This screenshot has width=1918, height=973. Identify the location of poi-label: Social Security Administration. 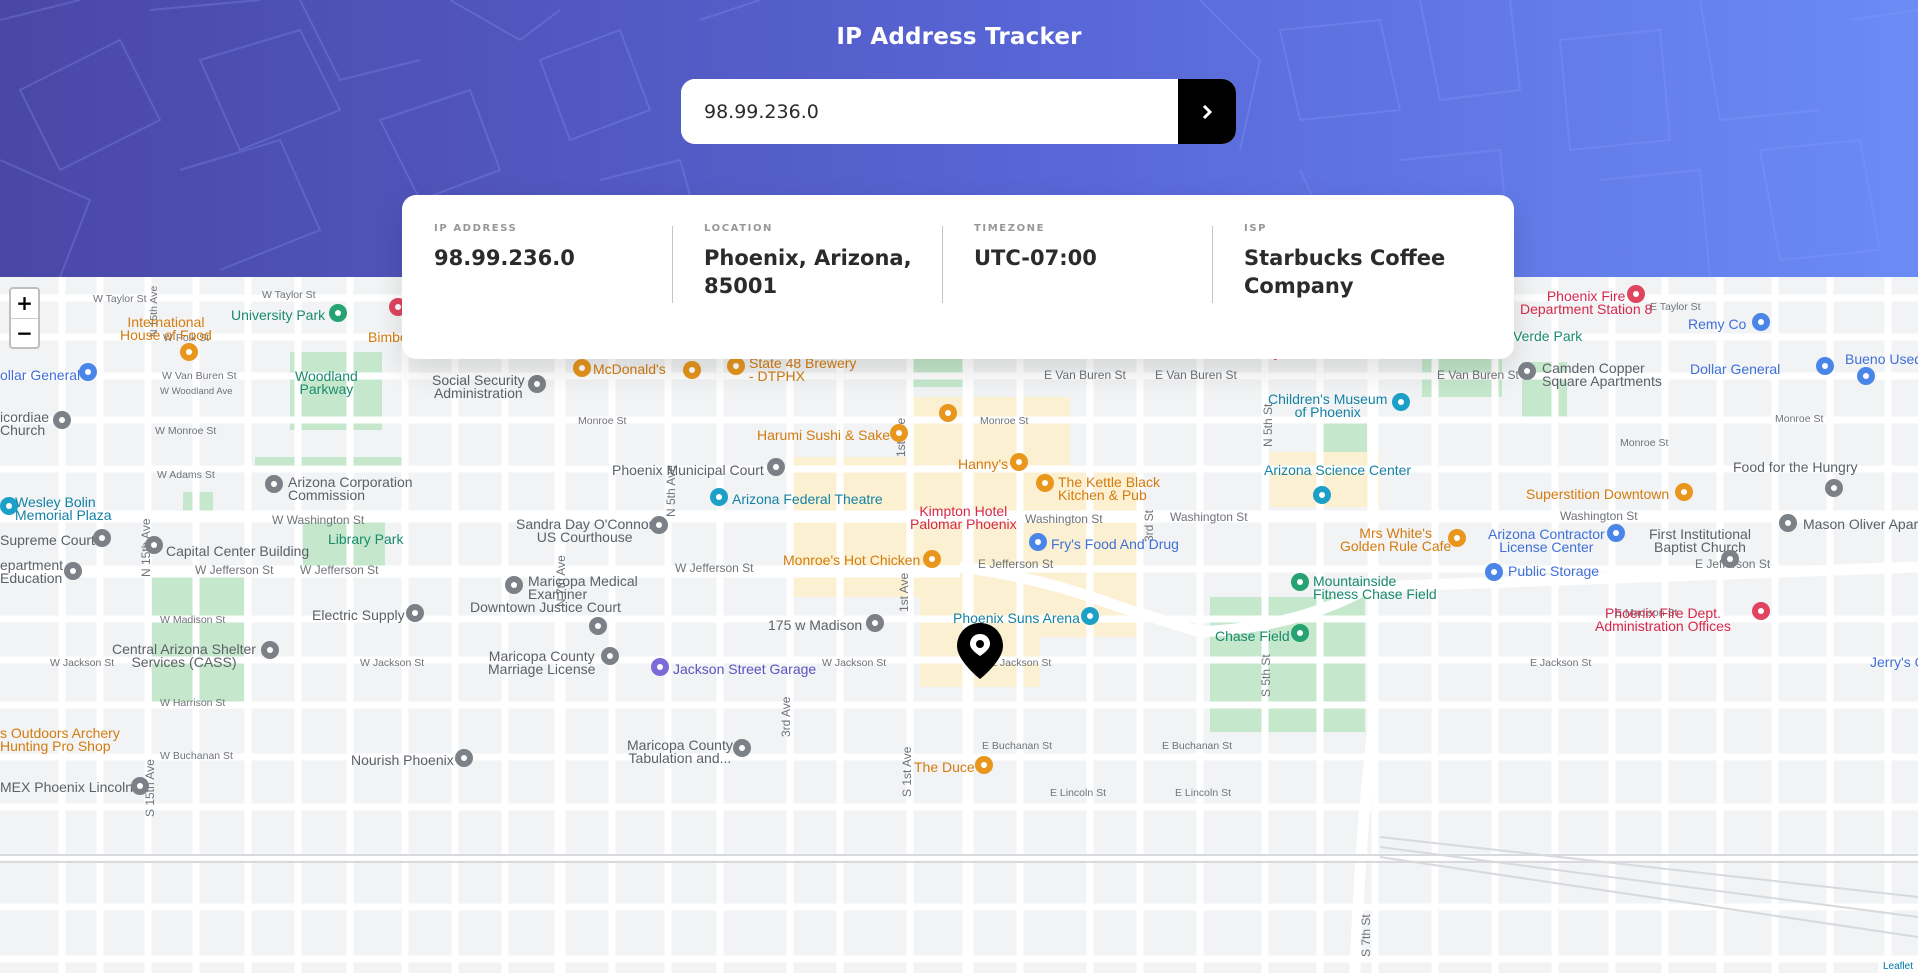
(478, 386).